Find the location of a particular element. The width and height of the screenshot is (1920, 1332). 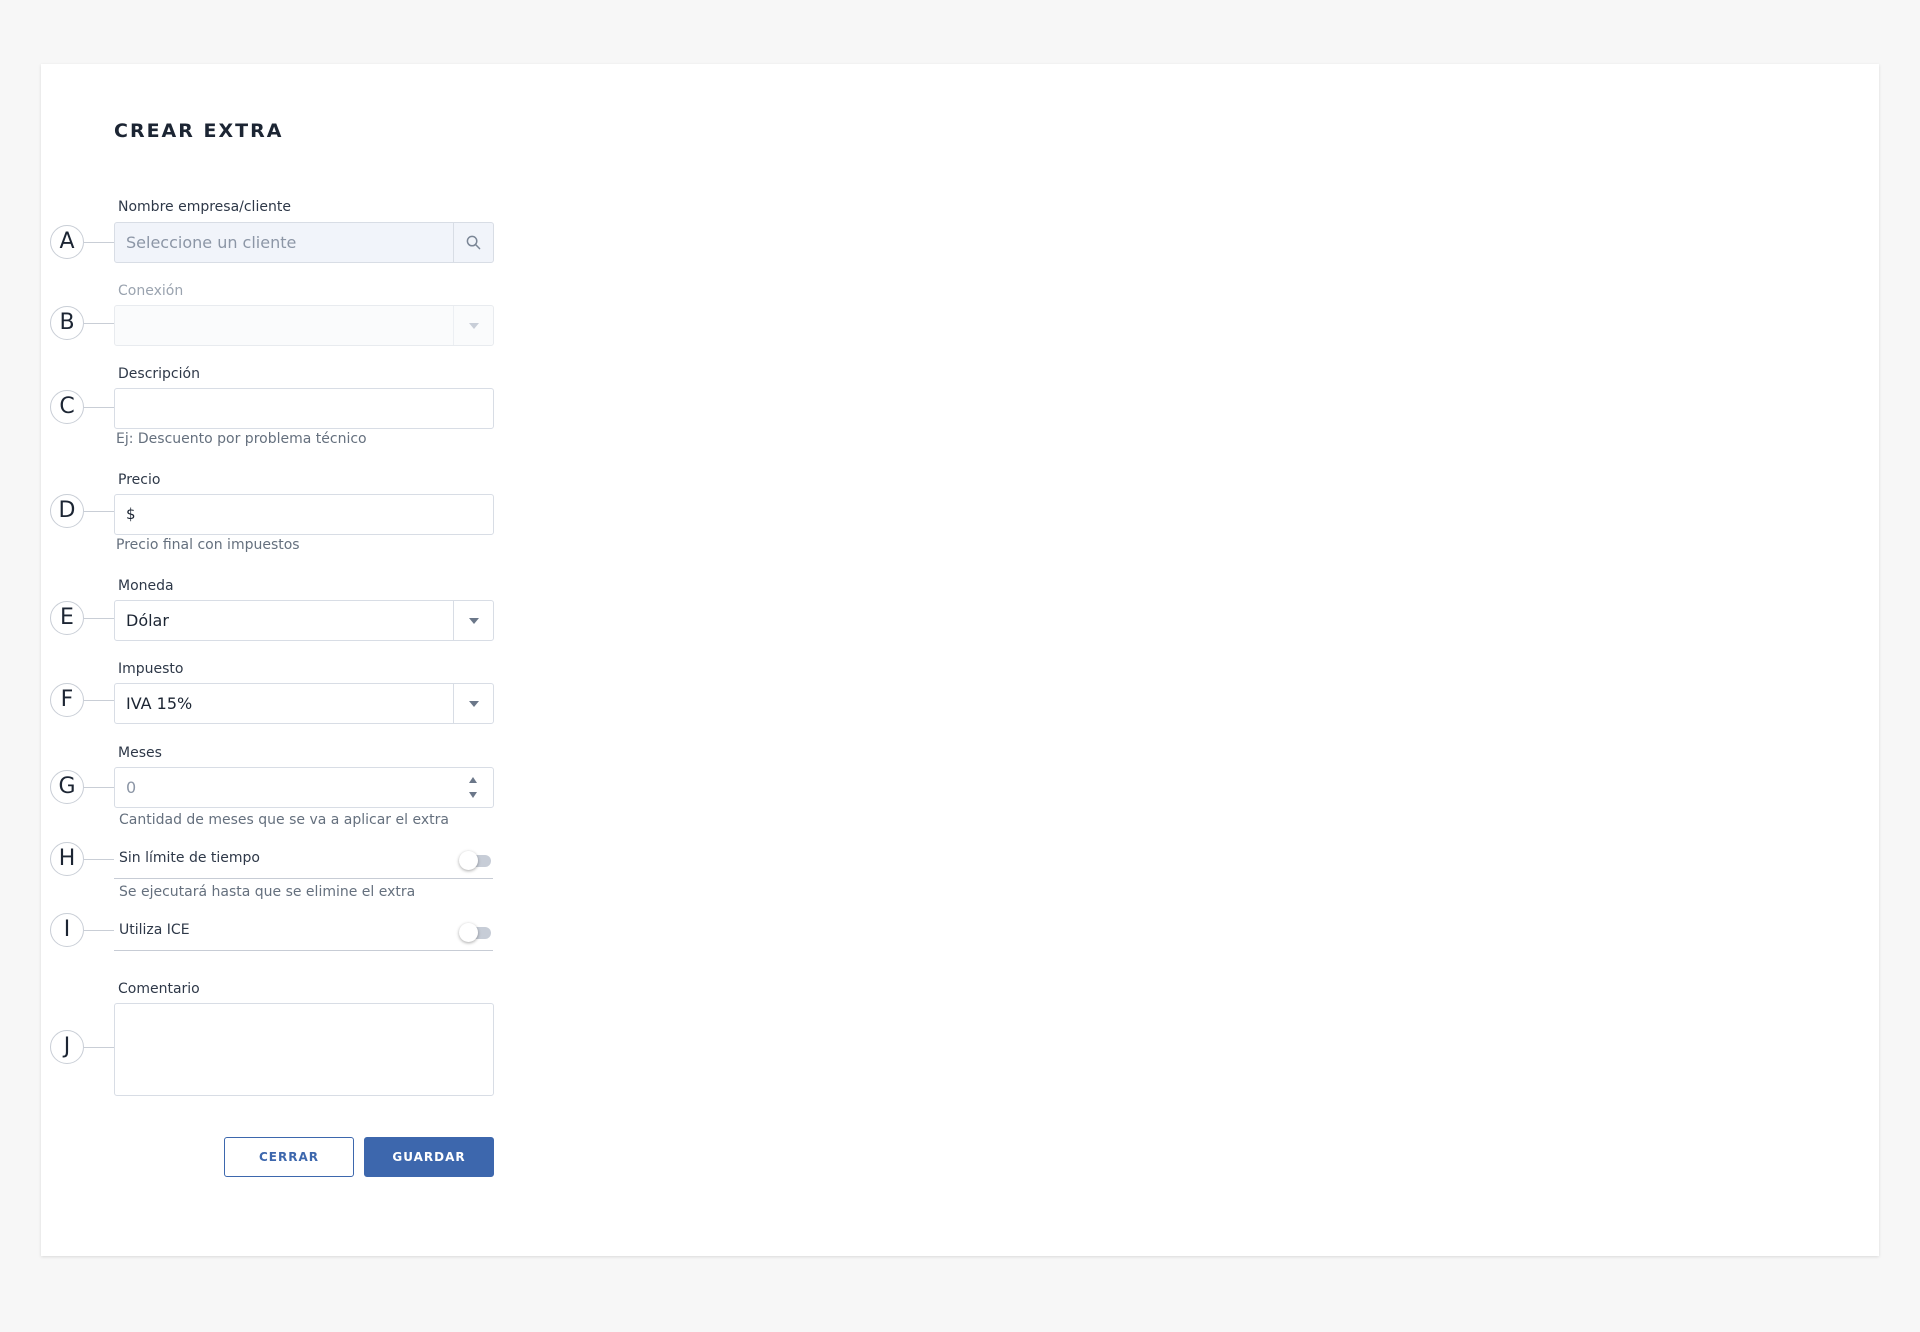

currency-dropdown-toggle is located at coordinates (473, 620).